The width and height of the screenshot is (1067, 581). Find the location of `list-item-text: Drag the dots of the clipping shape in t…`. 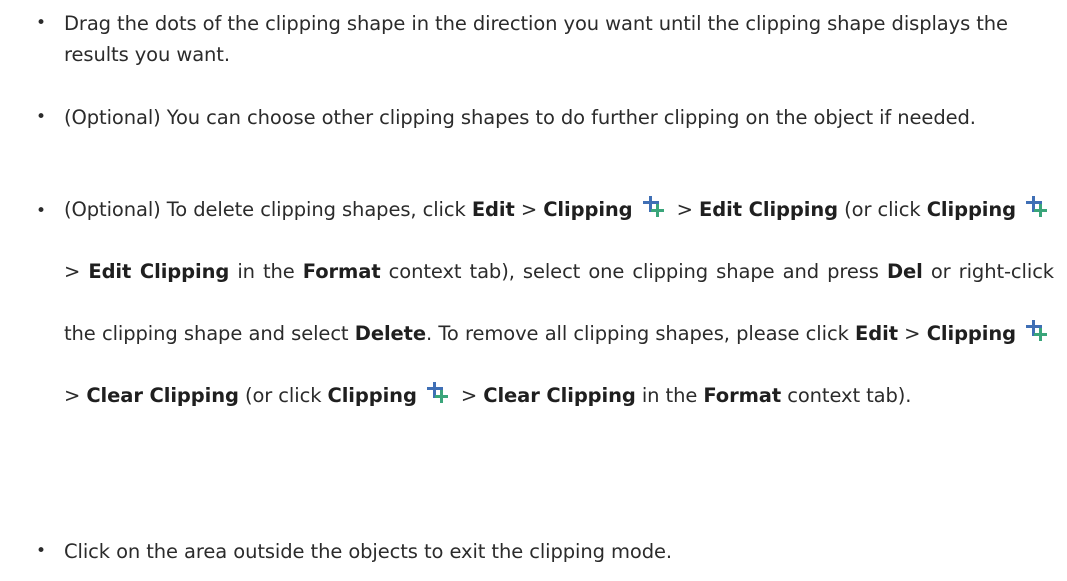

list-item-text: Drag the dots of the clipping shape in t… is located at coordinates (536, 39).